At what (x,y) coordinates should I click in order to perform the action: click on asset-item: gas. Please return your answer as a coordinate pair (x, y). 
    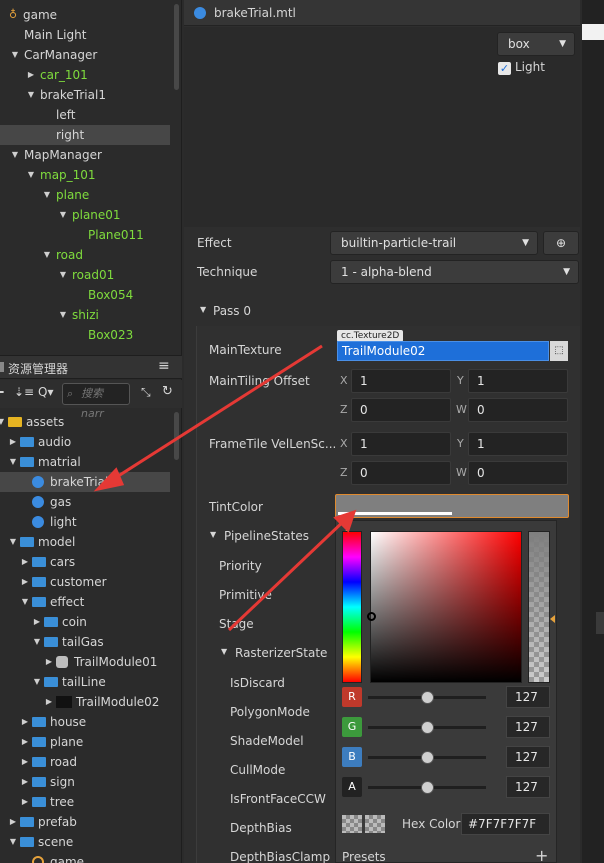
    Looking at the image, I should click on (85, 502).